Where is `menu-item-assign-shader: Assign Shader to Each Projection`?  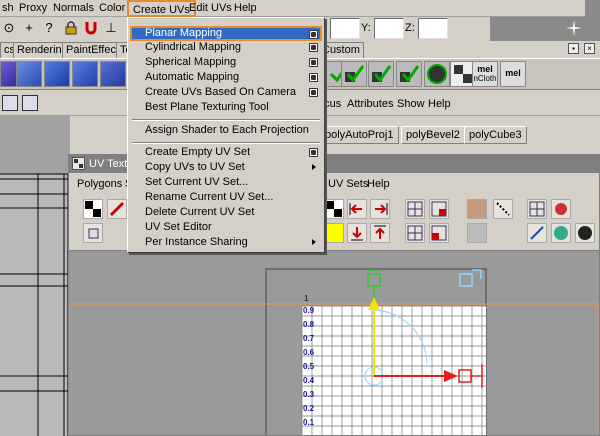 menu-item-assign-shader: Assign Shader to Each Projection is located at coordinates (226, 130).